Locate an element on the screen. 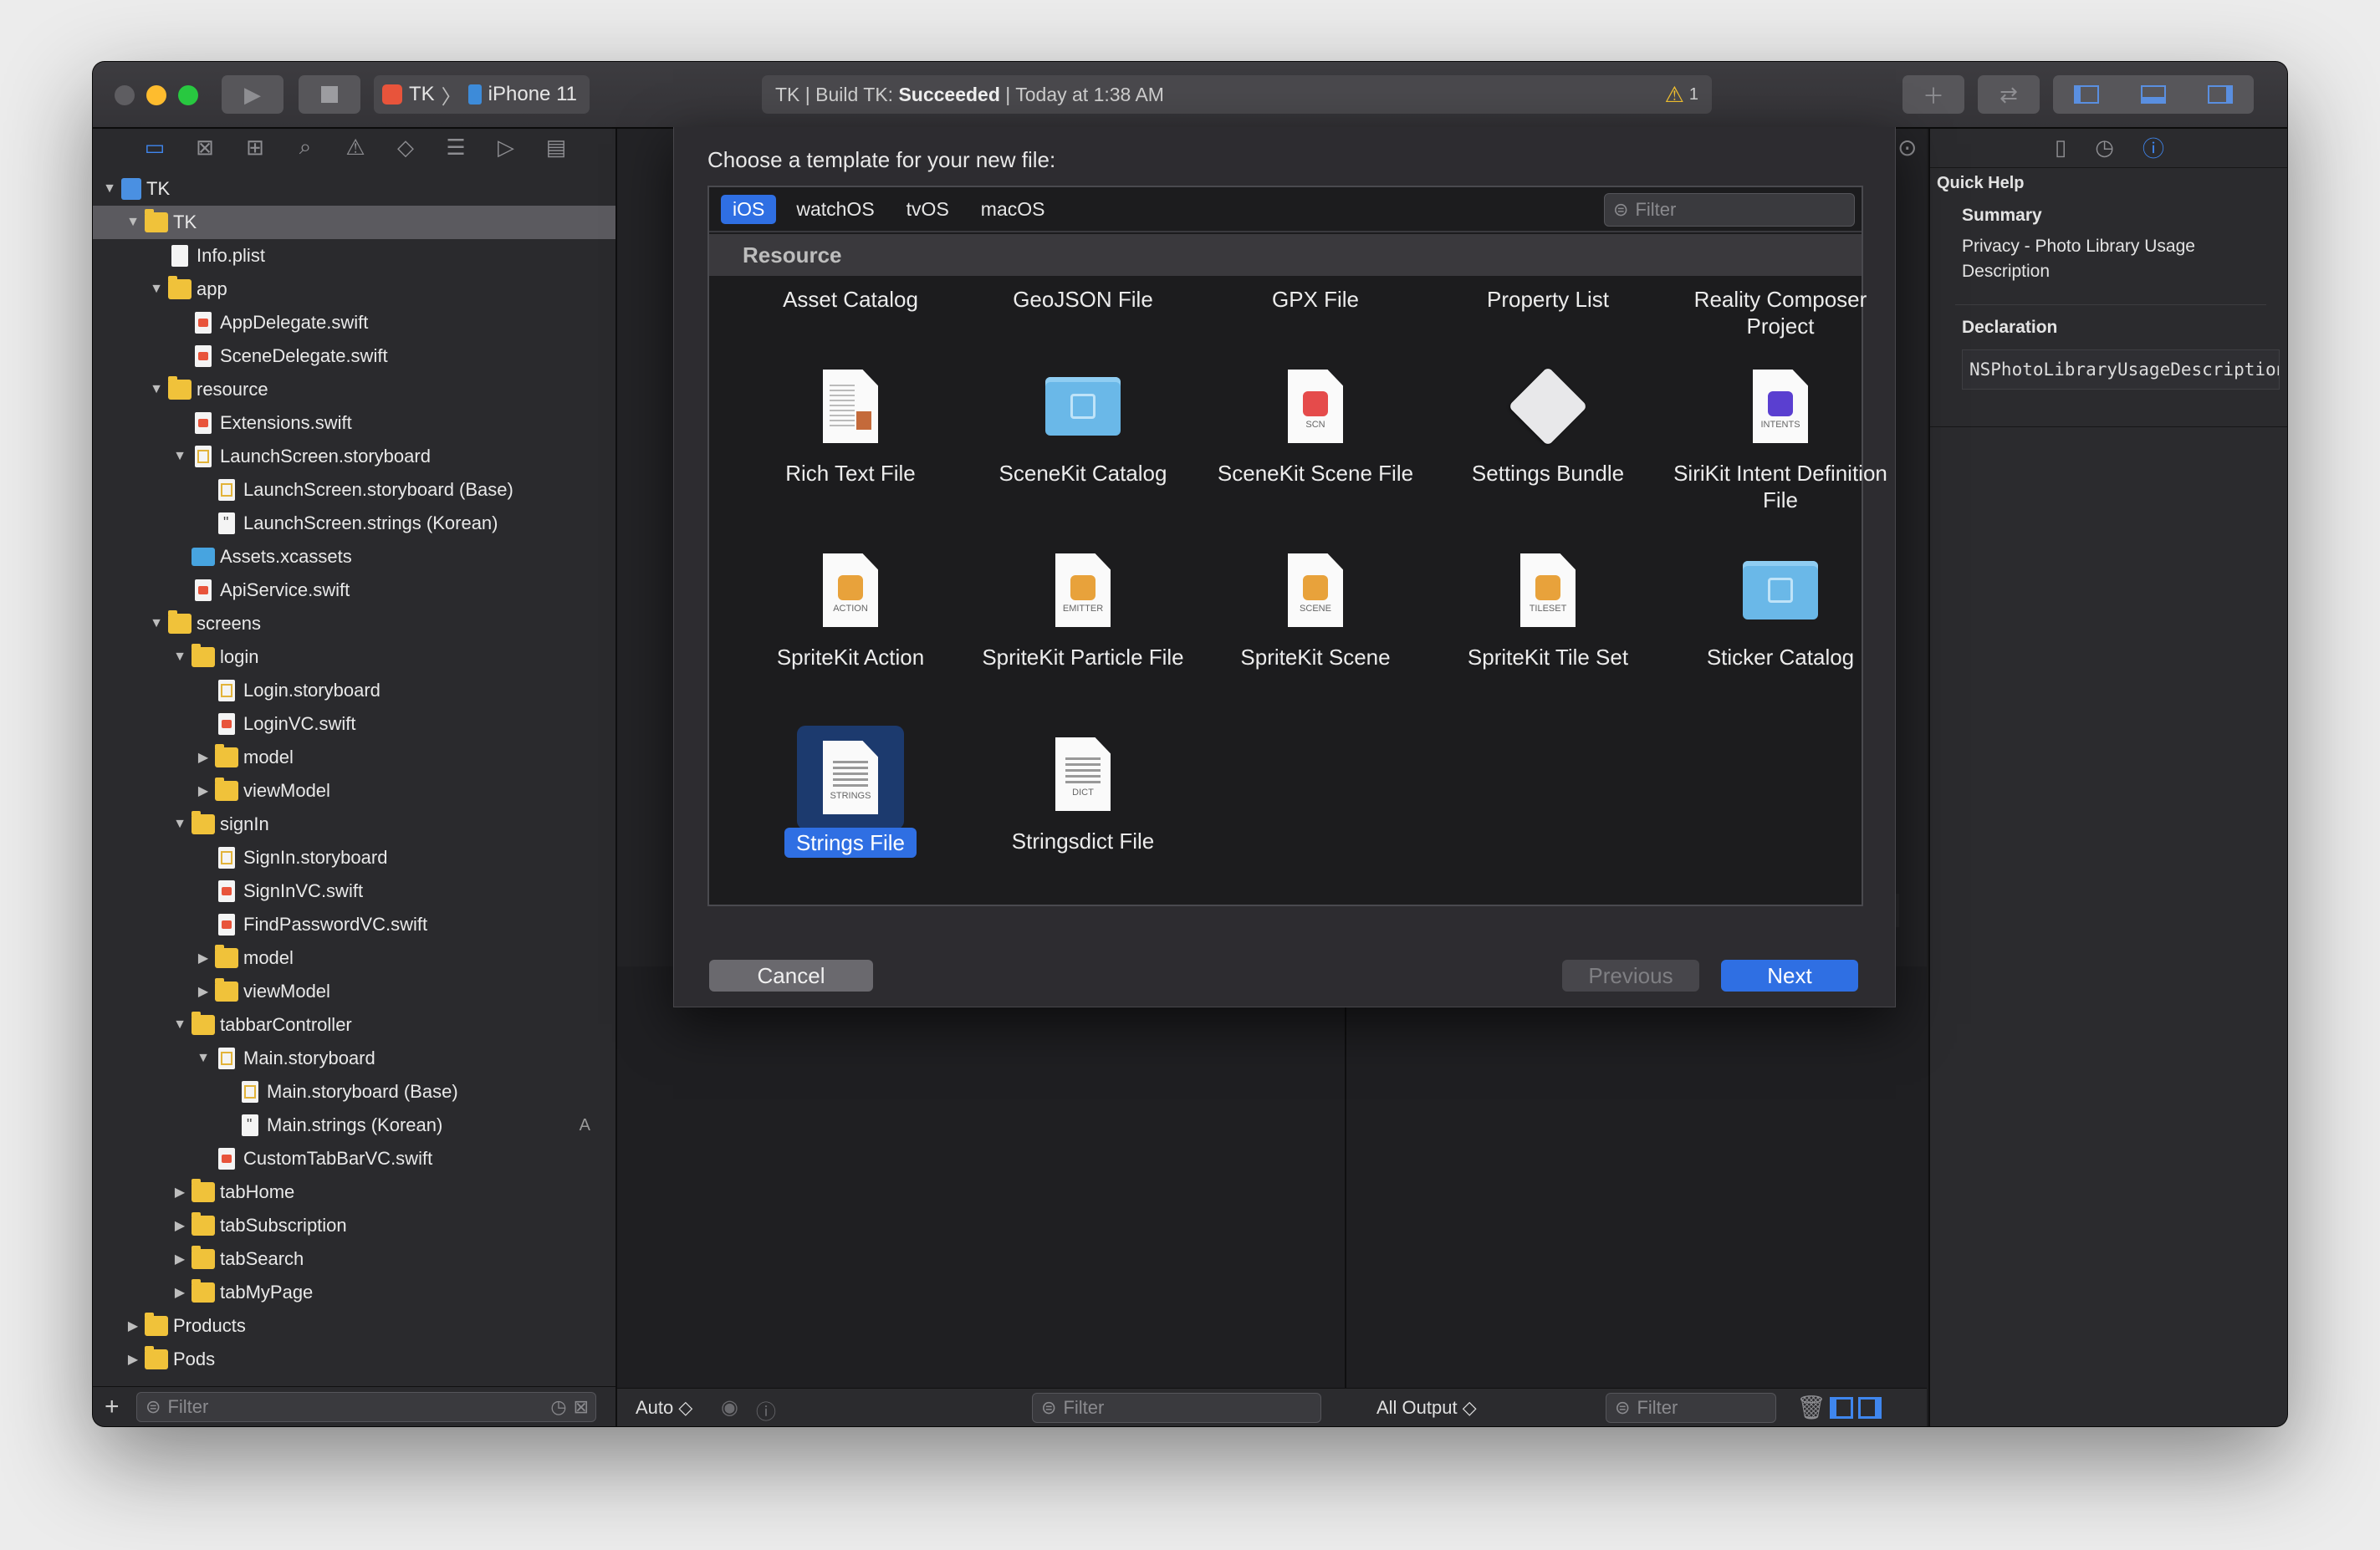 This screenshot has width=2380, height=1550. variables-scope-selector: Auto ◇ is located at coordinates (664, 1408).